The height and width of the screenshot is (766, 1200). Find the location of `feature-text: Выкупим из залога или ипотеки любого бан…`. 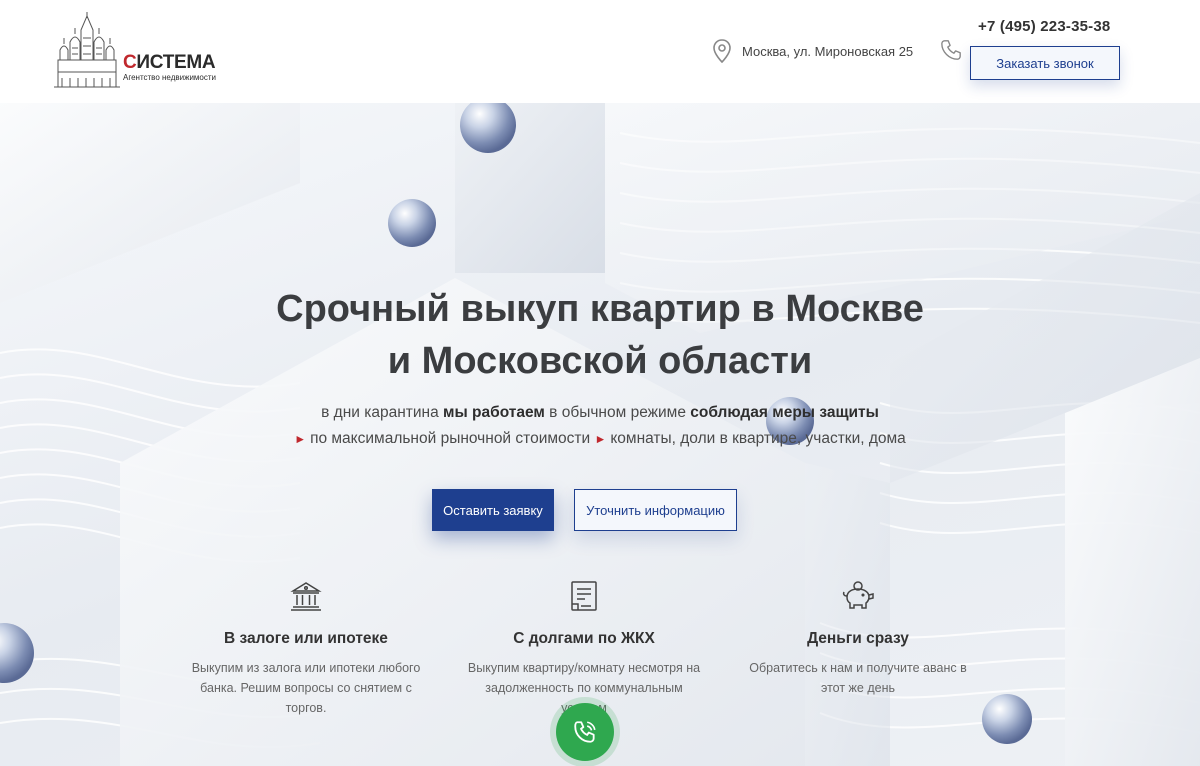

feature-text: Выкупим из залога или ипотеки любого бан… is located at coordinates (306, 688).